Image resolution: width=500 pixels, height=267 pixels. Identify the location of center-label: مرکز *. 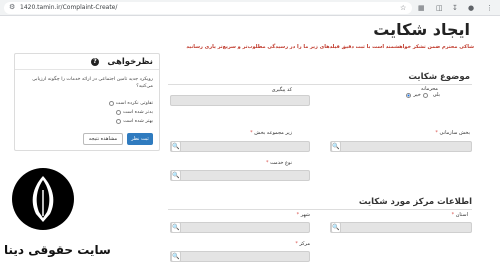
(302, 244).